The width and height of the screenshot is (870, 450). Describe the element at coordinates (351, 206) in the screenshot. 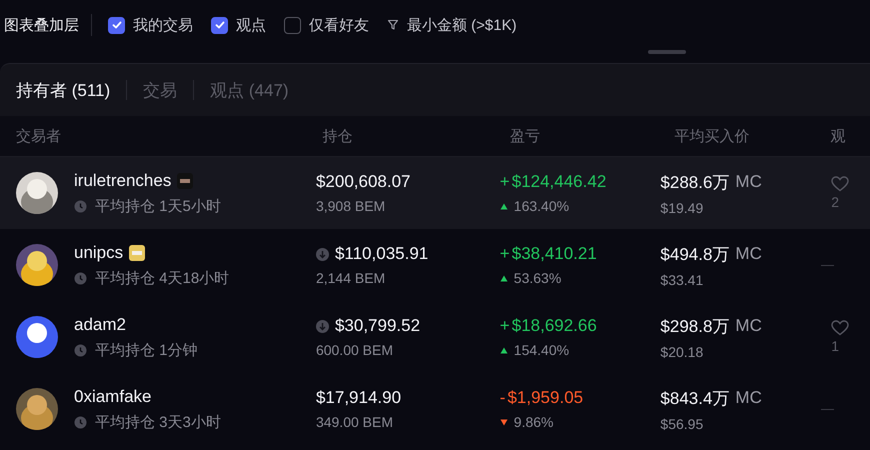

I see `holding-amount: 3,908 BEM` at that location.